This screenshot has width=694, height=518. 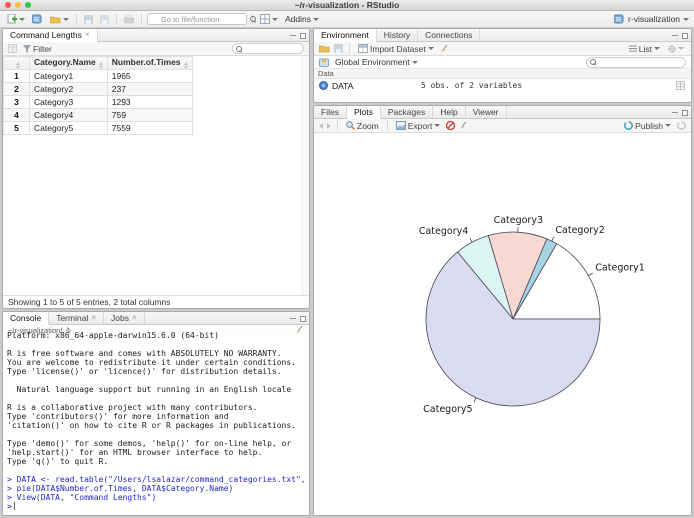 What do you see at coordinates (68, 63) in the screenshot?
I see `column-header-category-name: Category.Name` at bounding box center [68, 63].